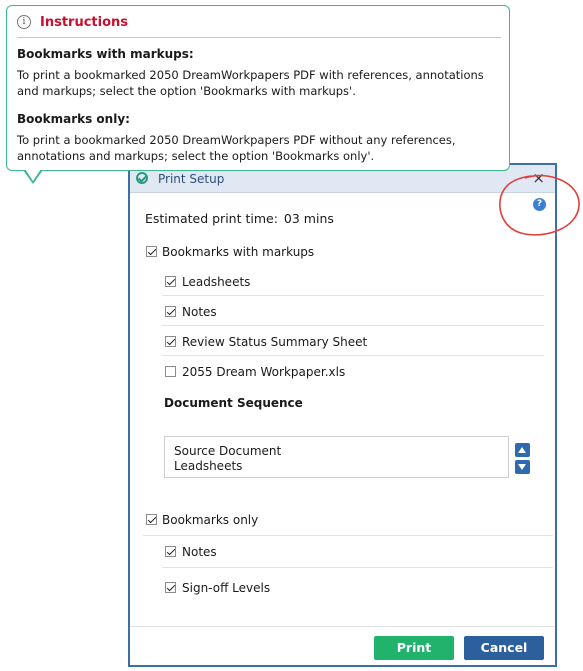 This screenshot has width=583, height=671. Describe the element at coordinates (211, 218) in the screenshot. I see `estimated-label: Estimated print time:` at that location.